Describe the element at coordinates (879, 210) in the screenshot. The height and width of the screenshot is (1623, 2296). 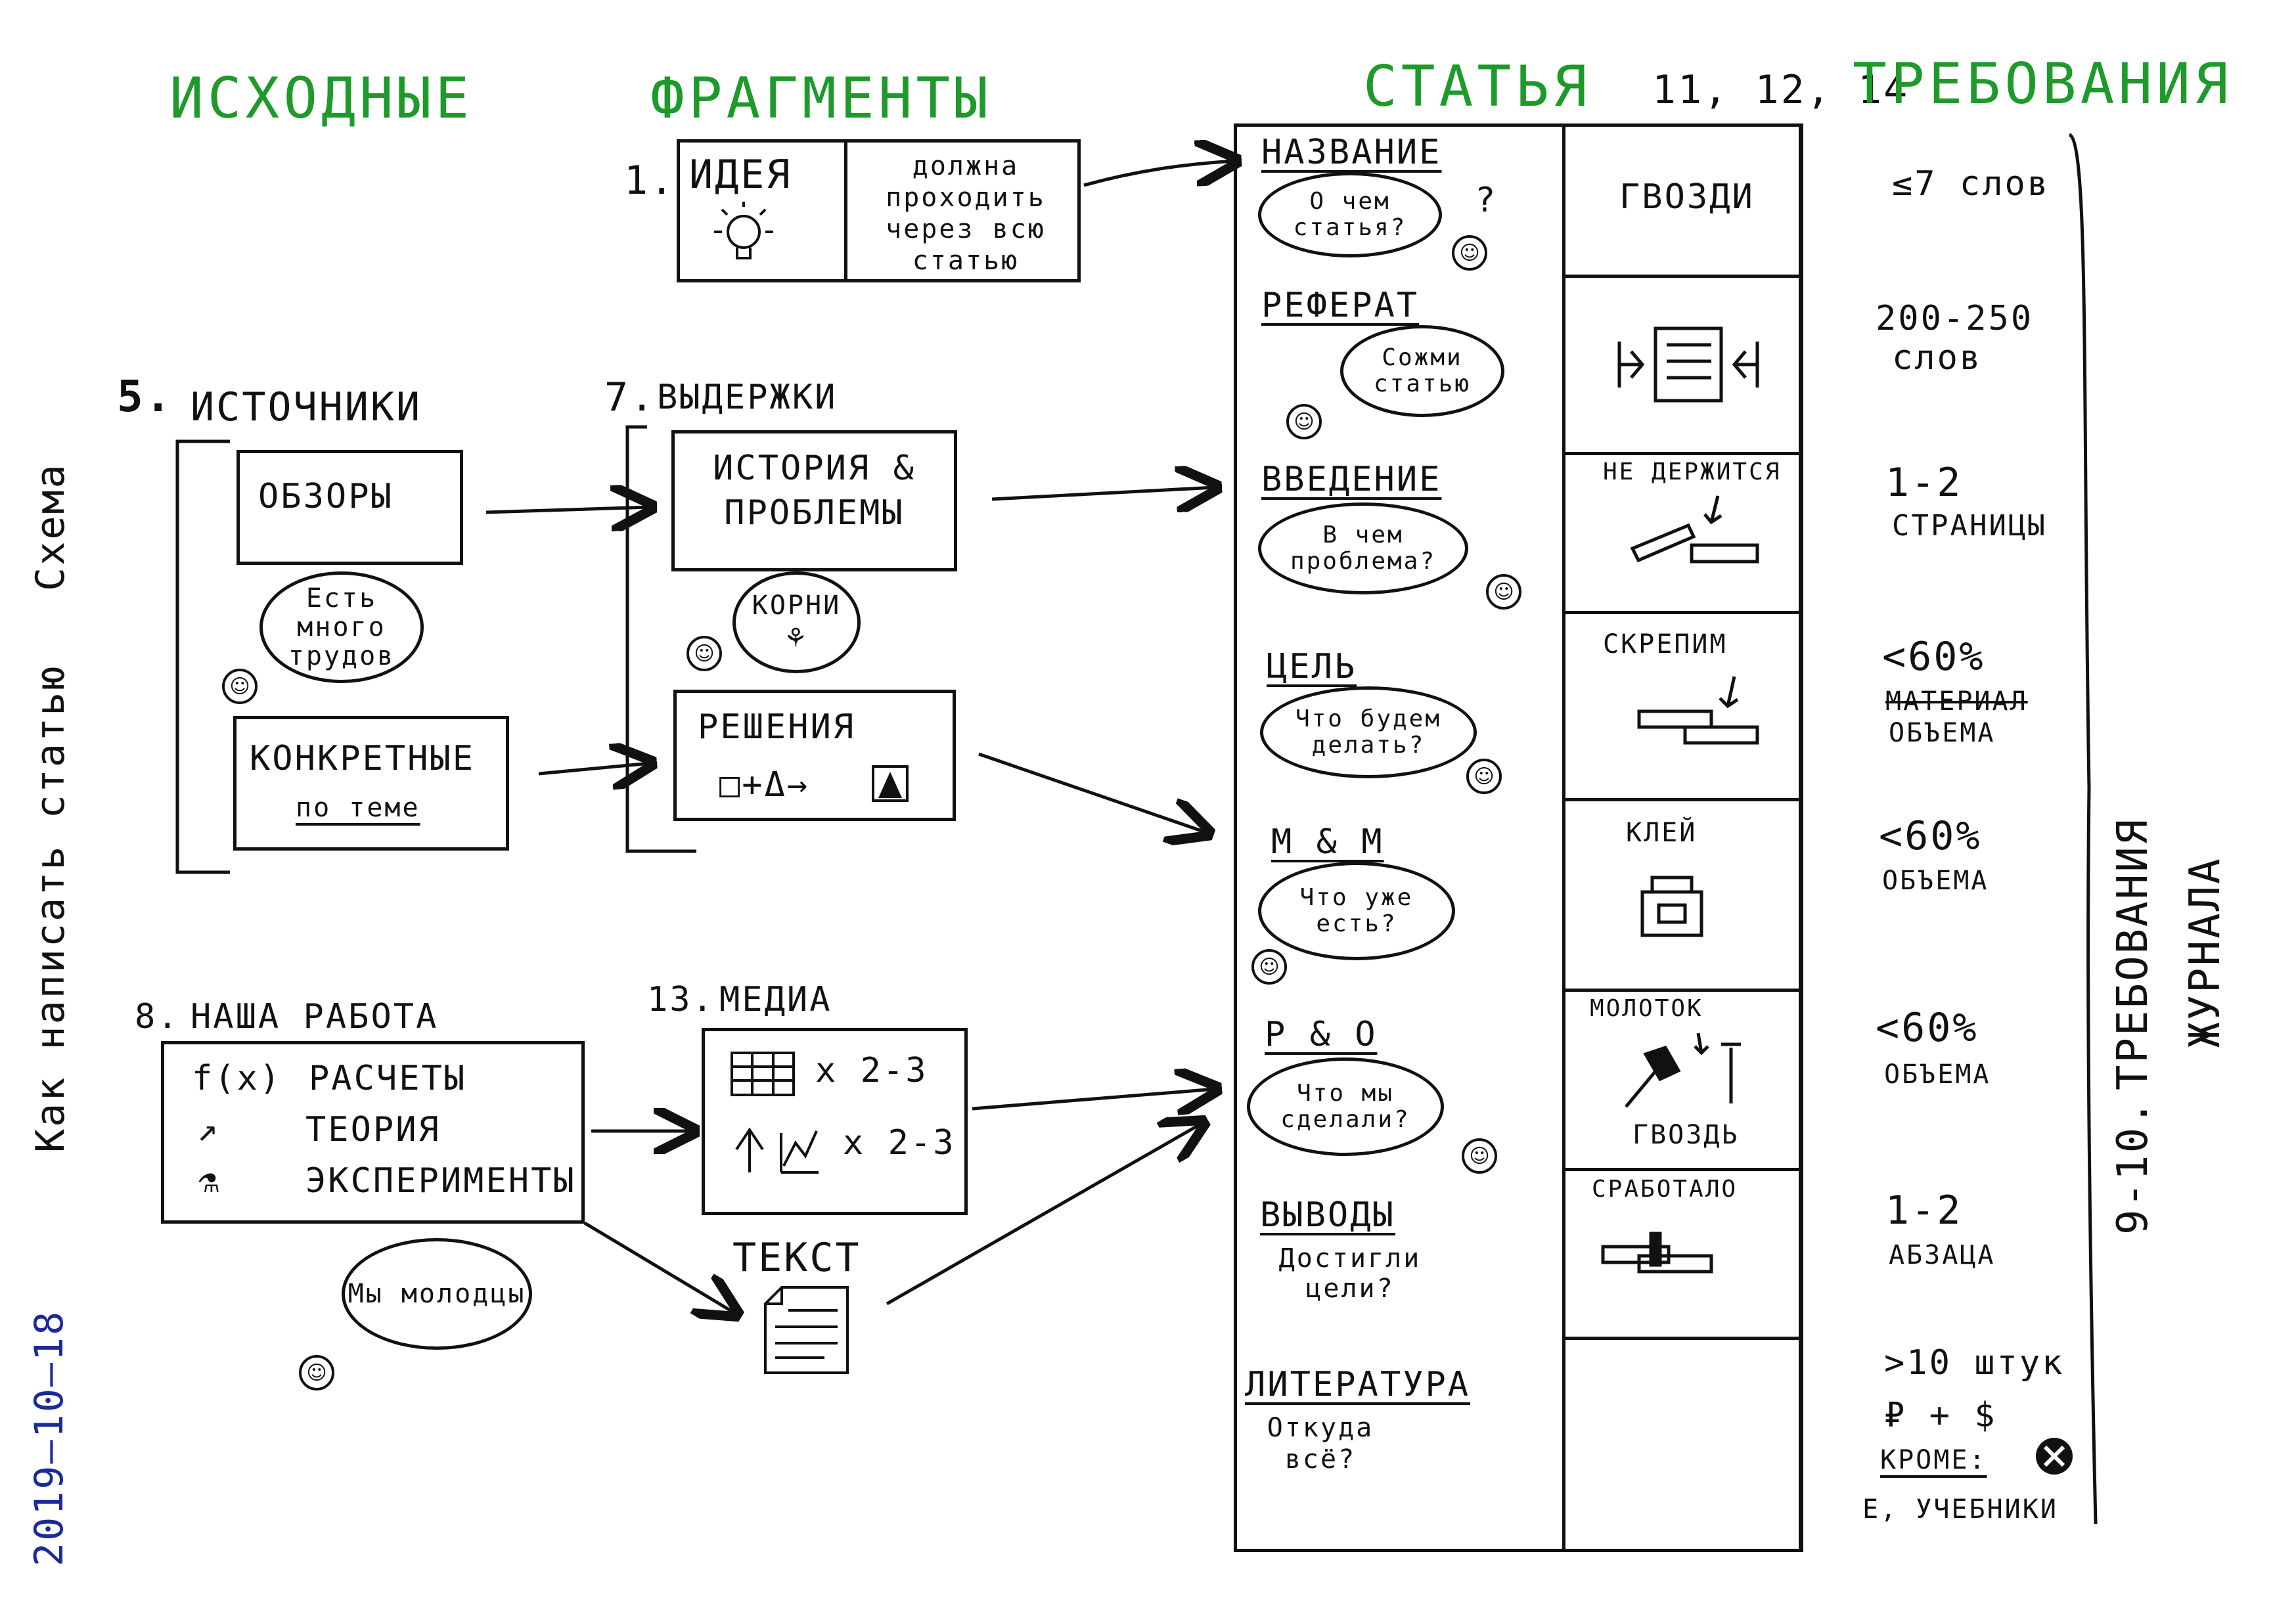
I see `idea-box: ИДЕЯ должна проходить через всю статью` at that location.